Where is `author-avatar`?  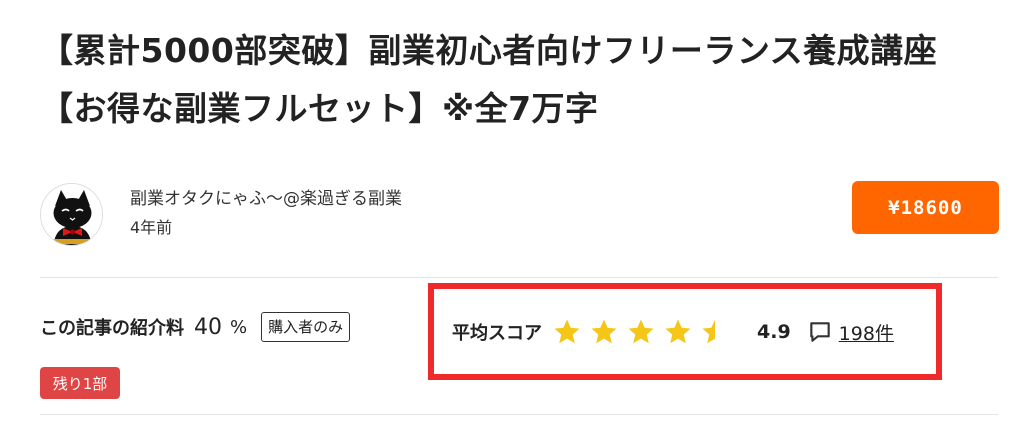 author-avatar is located at coordinates (71, 214).